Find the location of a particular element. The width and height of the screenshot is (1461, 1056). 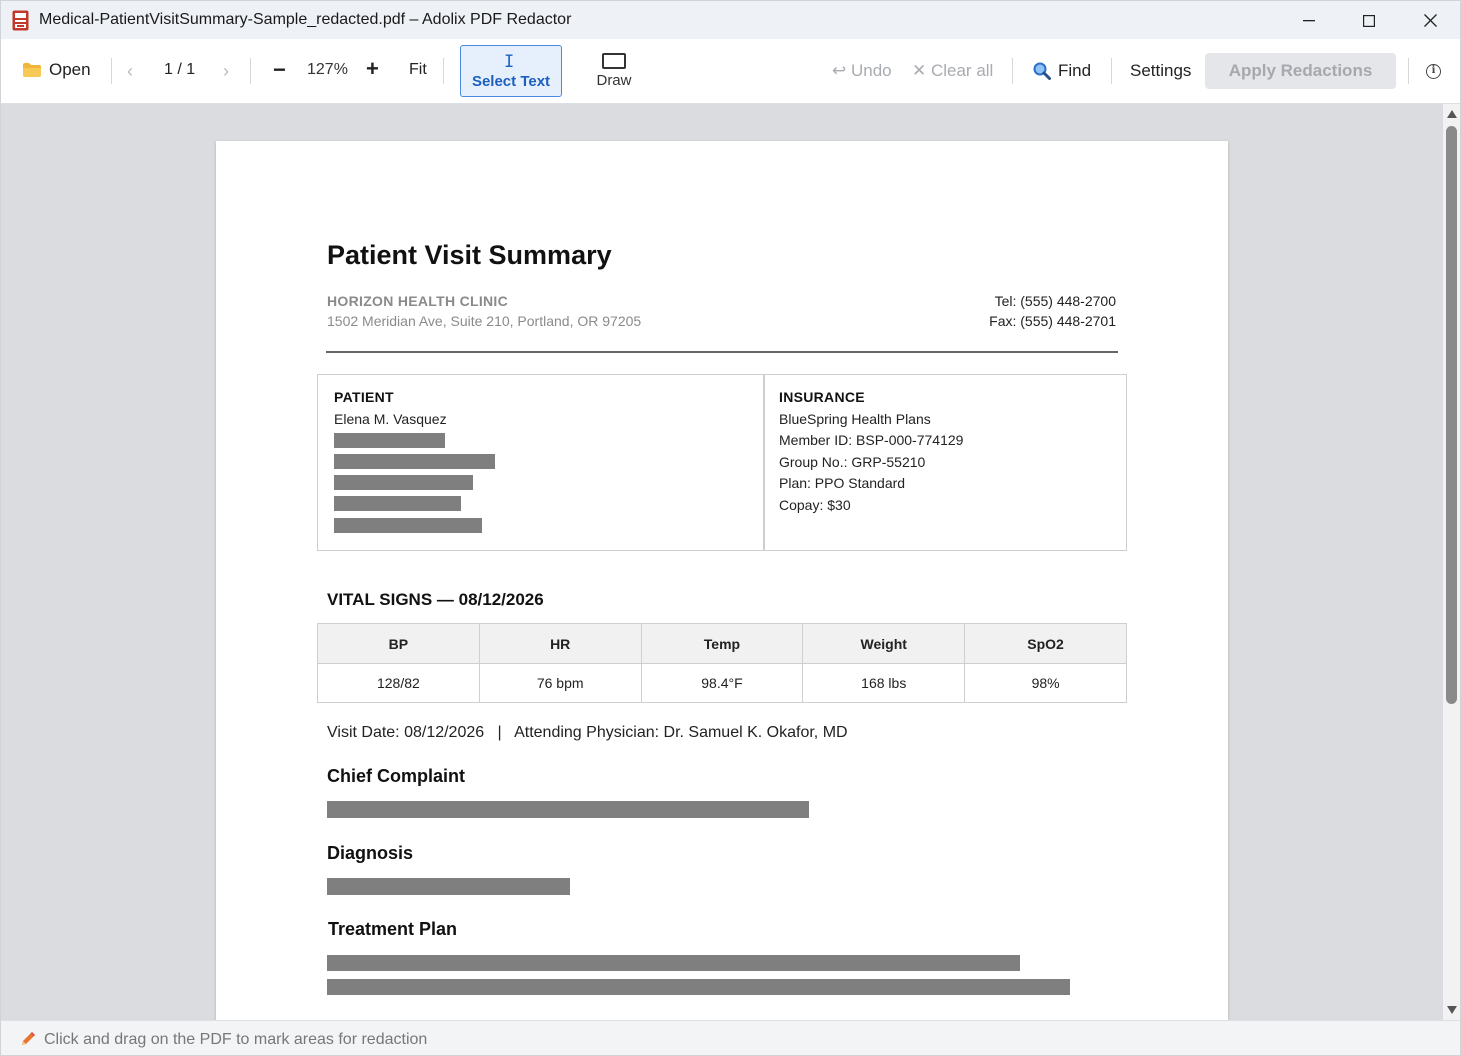

clear-all-button: ✕ Clear all is located at coordinates (952, 71).